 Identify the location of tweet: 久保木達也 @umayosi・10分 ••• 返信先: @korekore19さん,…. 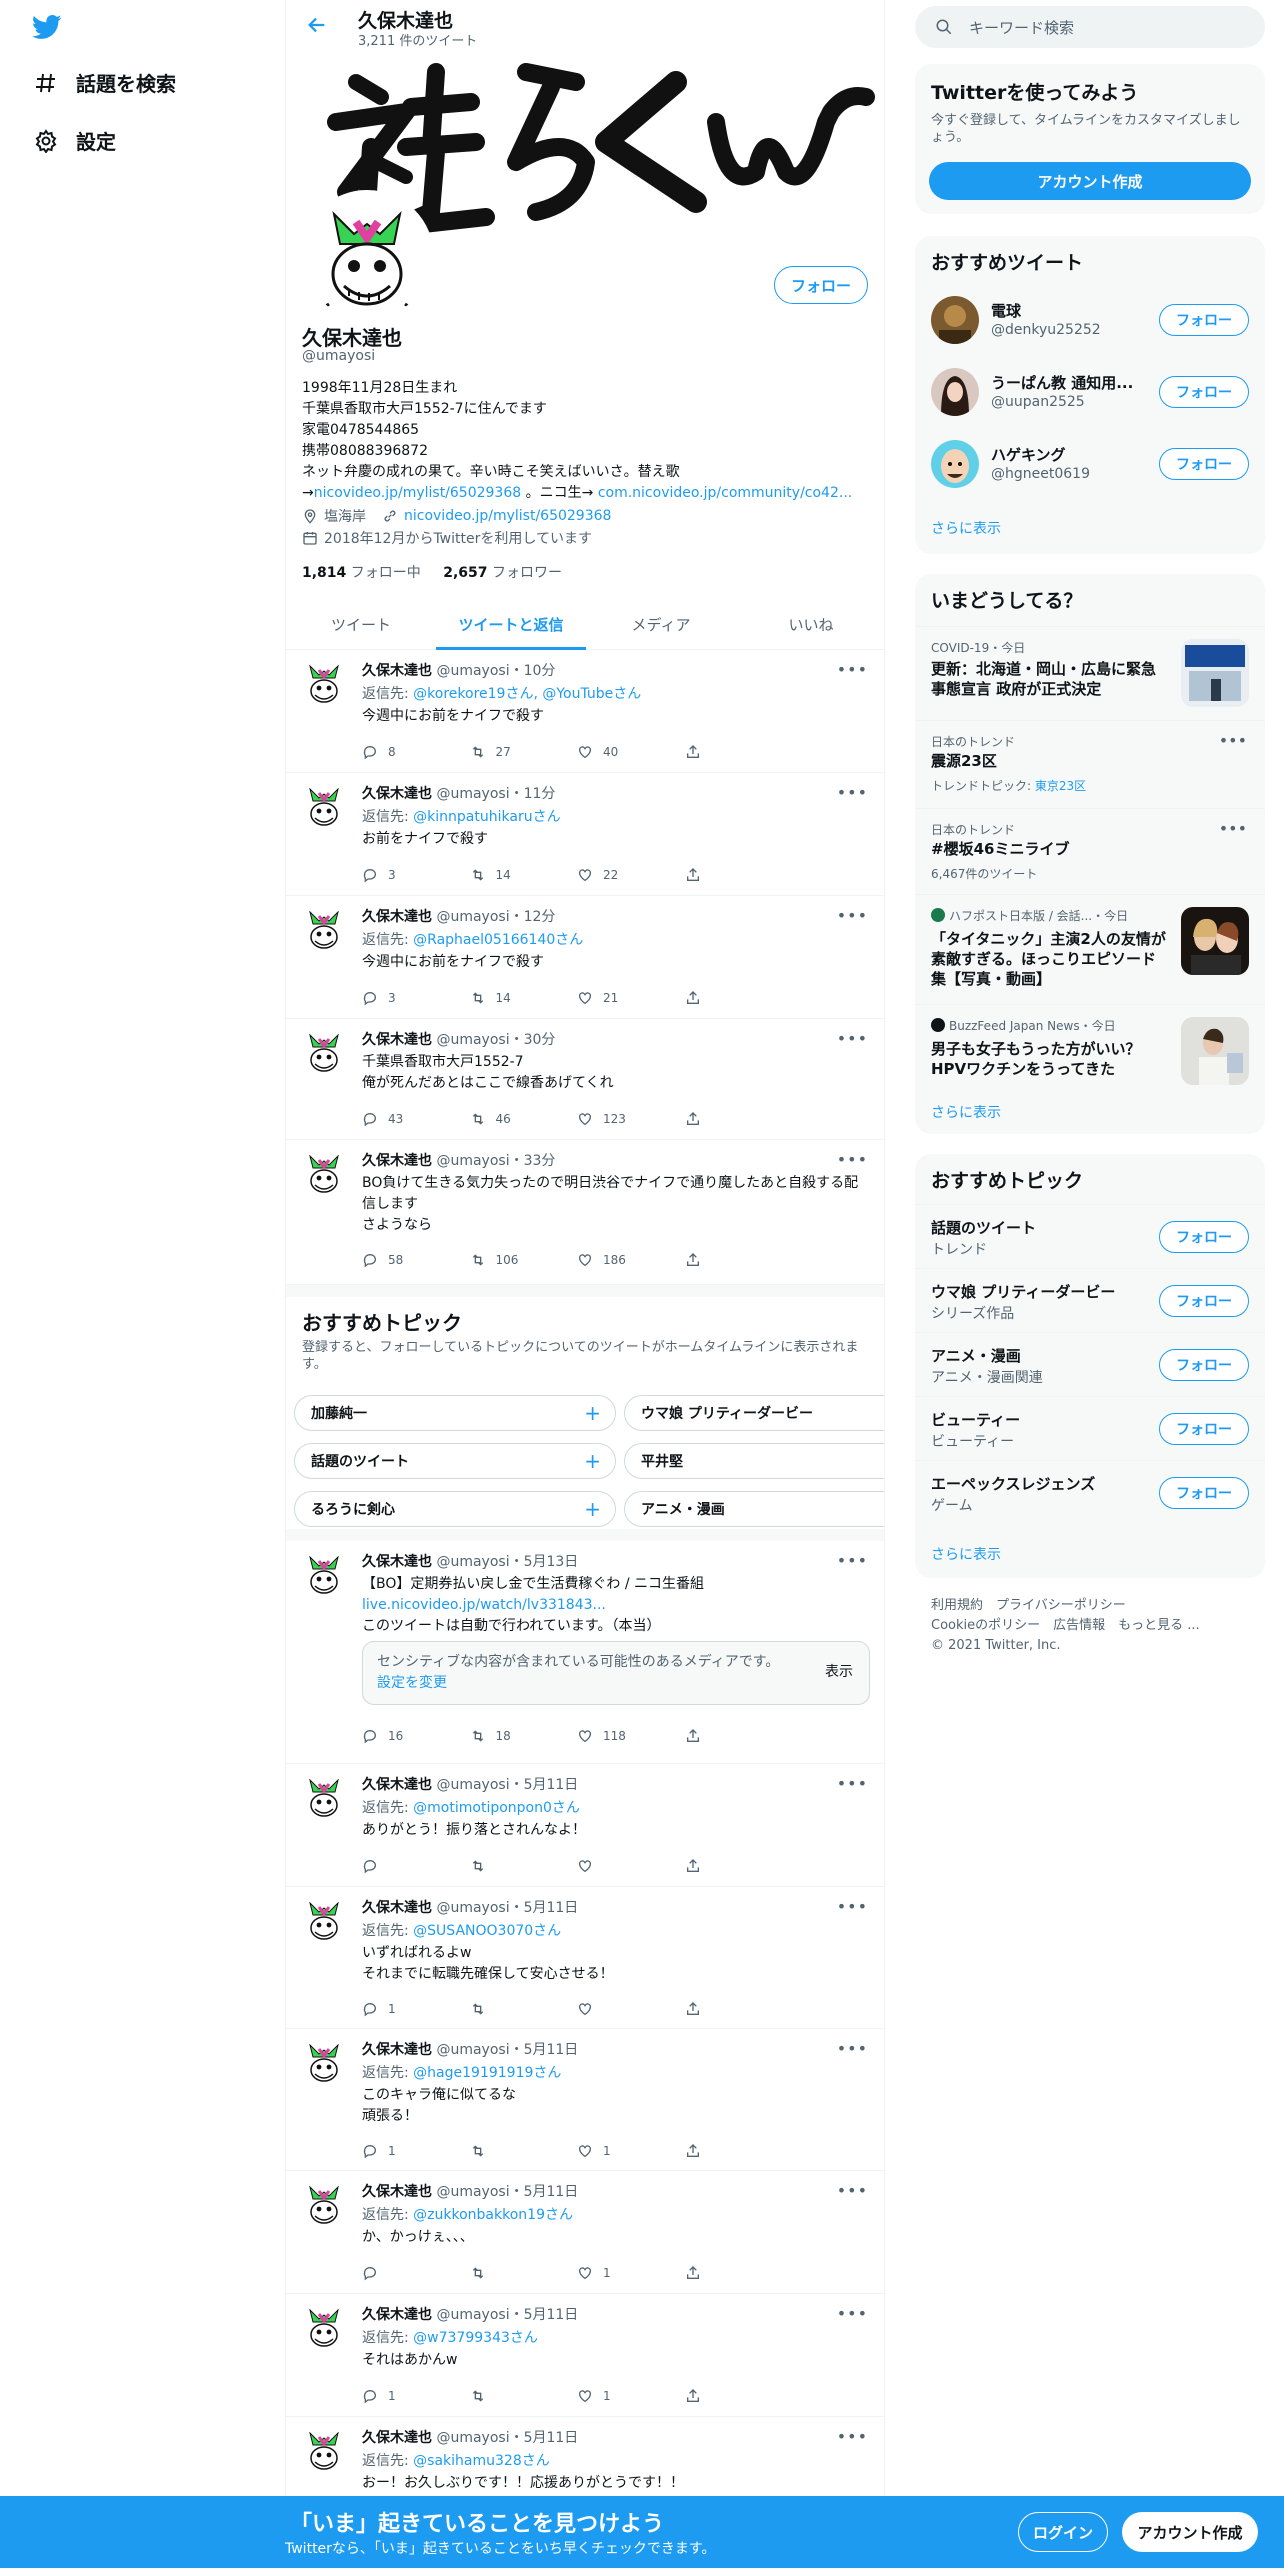
(585, 711).